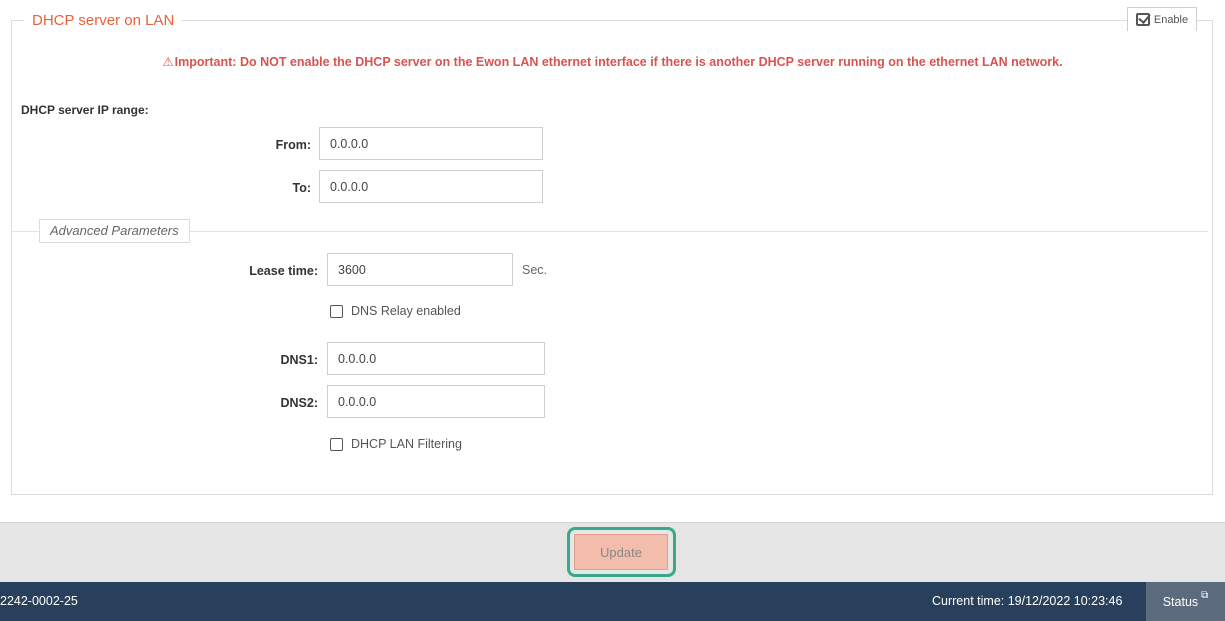 Image resolution: width=1225 pixels, height=621 pixels. Describe the element at coordinates (103, 21) in the screenshot. I see `section-title: DHCP server on LAN` at that location.